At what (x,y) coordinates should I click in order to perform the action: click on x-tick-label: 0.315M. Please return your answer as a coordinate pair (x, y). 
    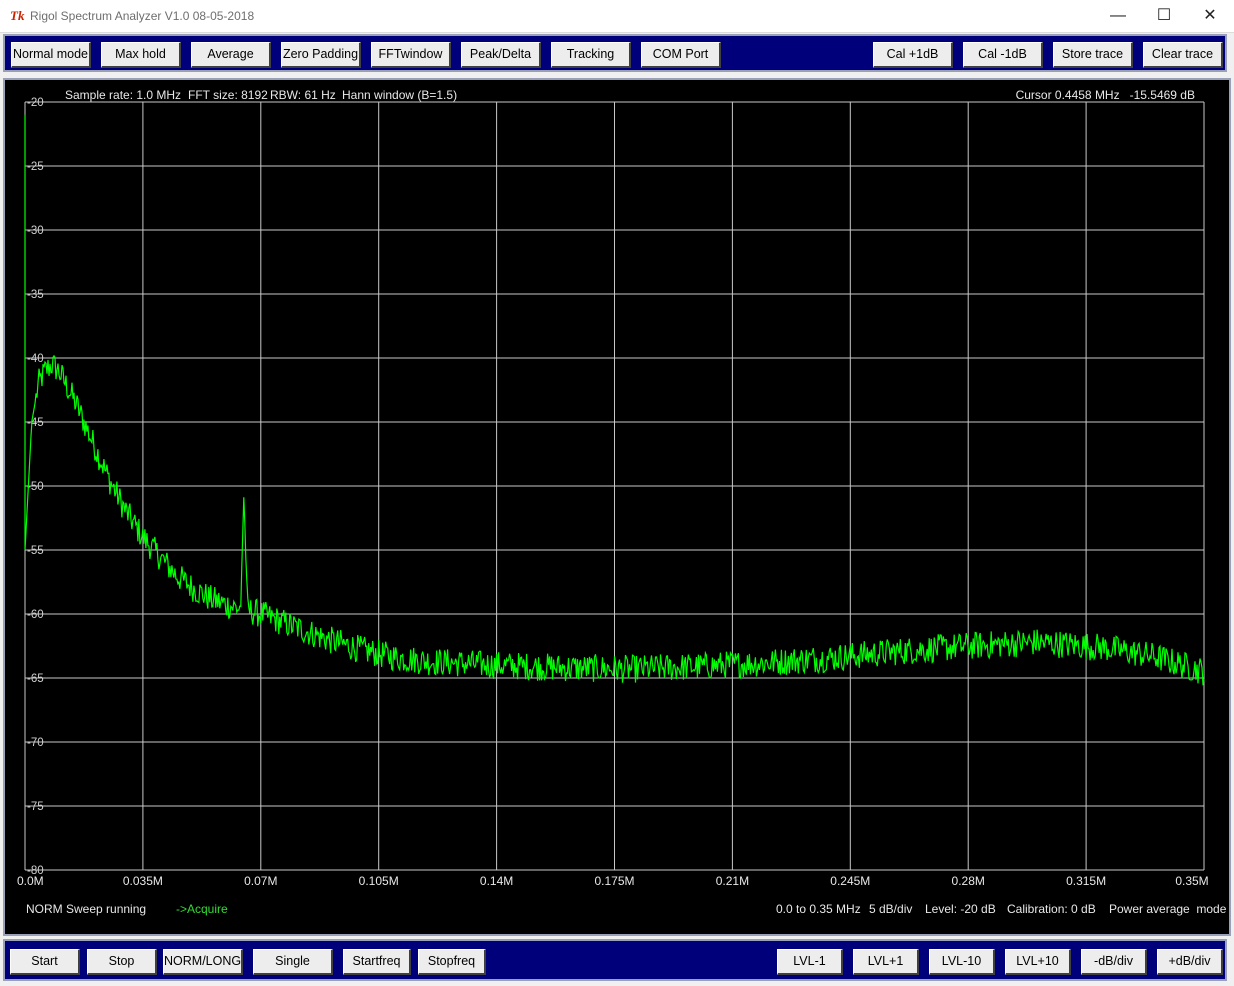
    Looking at the image, I should click on (1086, 881).